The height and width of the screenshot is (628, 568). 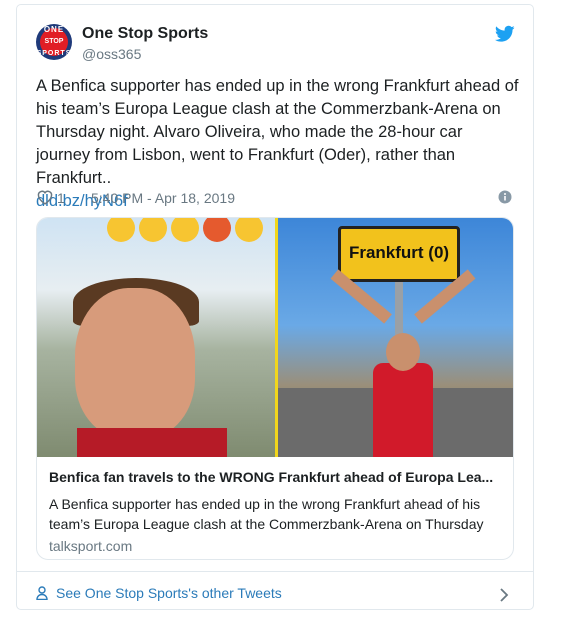 What do you see at coordinates (45, 197) in the screenshot?
I see `heart-icon` at bounding box center [45, 197].